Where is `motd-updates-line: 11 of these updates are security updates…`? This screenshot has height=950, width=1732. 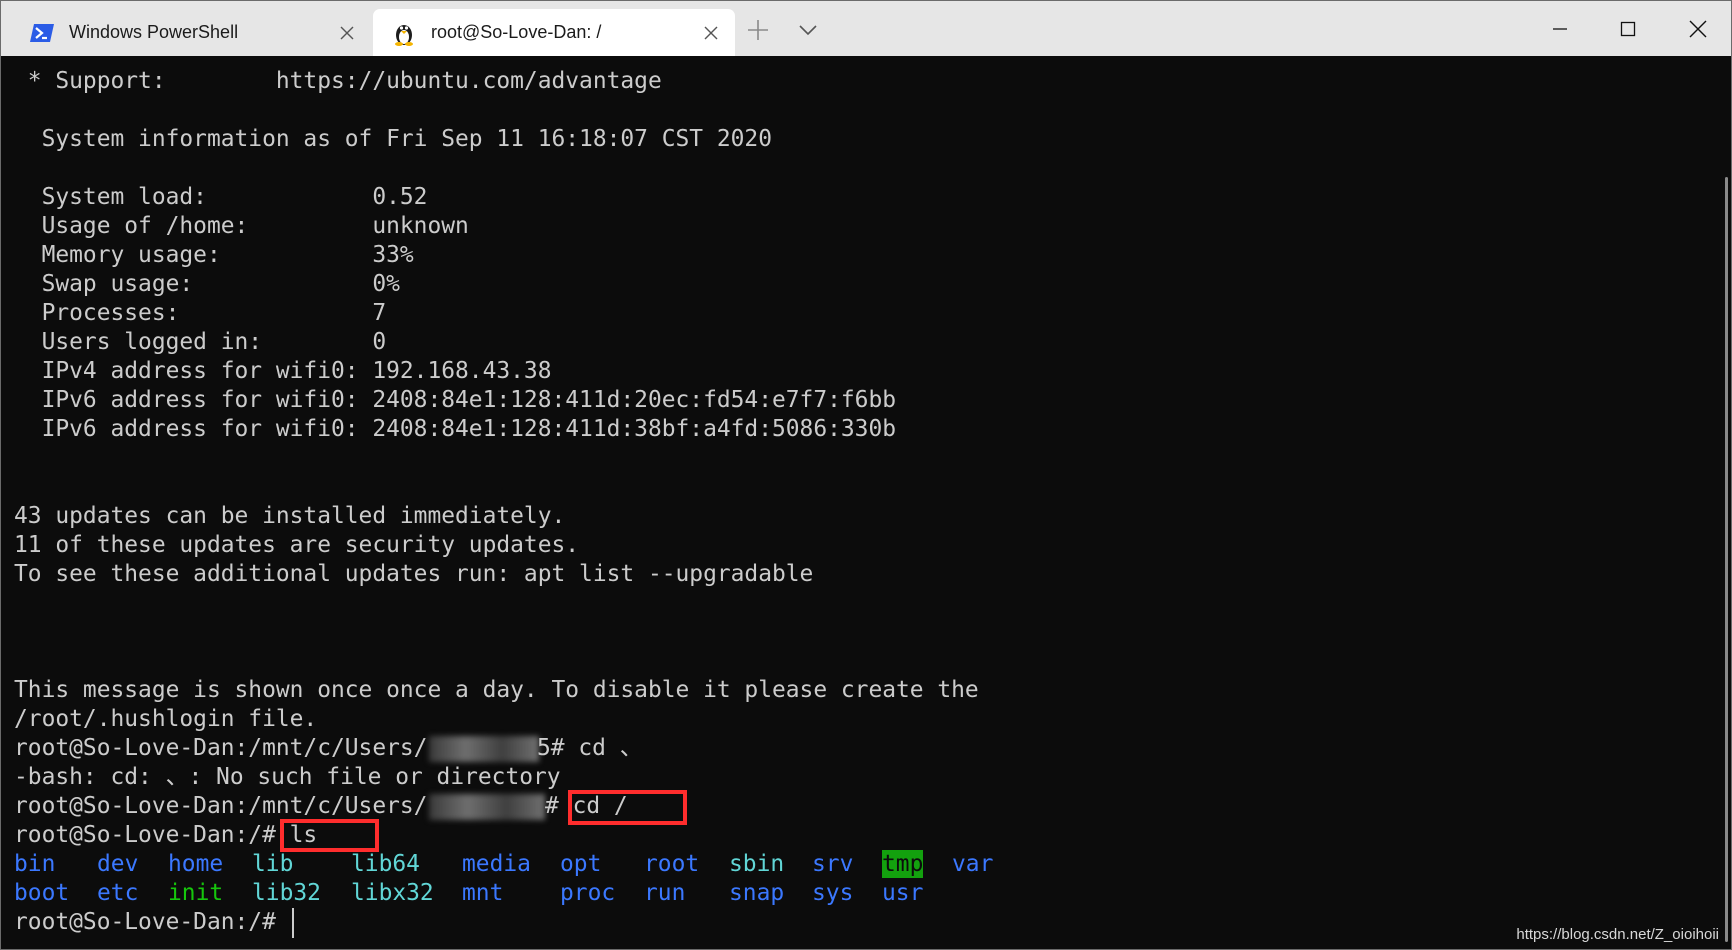 motd-updates-line: 11 of these updates are security updates… is located at coordinates (297, 545).